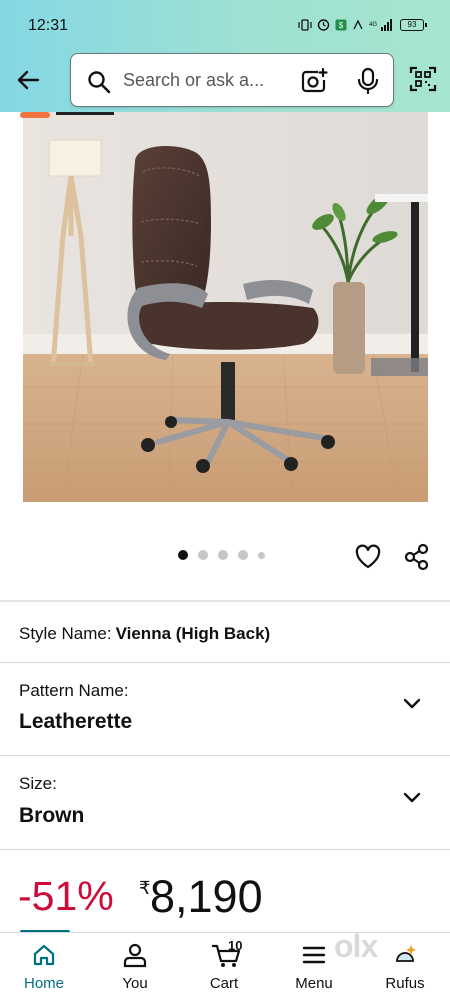  What do you see at coordinates (145, 888) in the screenshot?
I see `currency-symbol: ₹` at bounding box center [145, 888].